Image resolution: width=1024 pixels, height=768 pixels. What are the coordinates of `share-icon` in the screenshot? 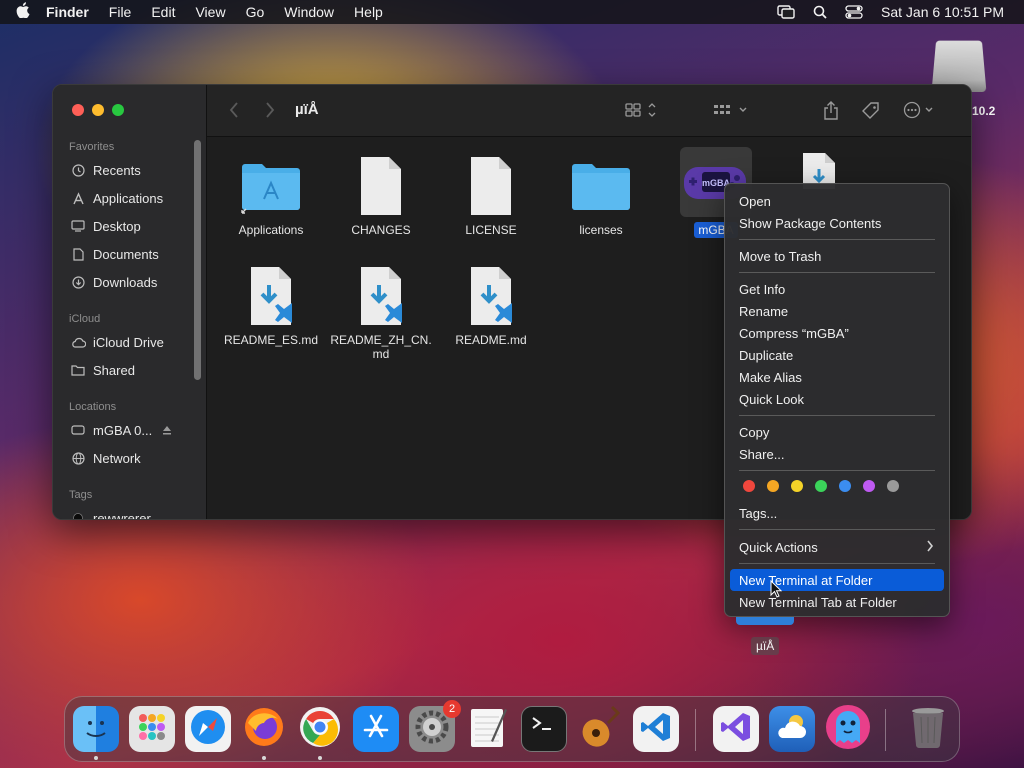 It's located at (831, 111).